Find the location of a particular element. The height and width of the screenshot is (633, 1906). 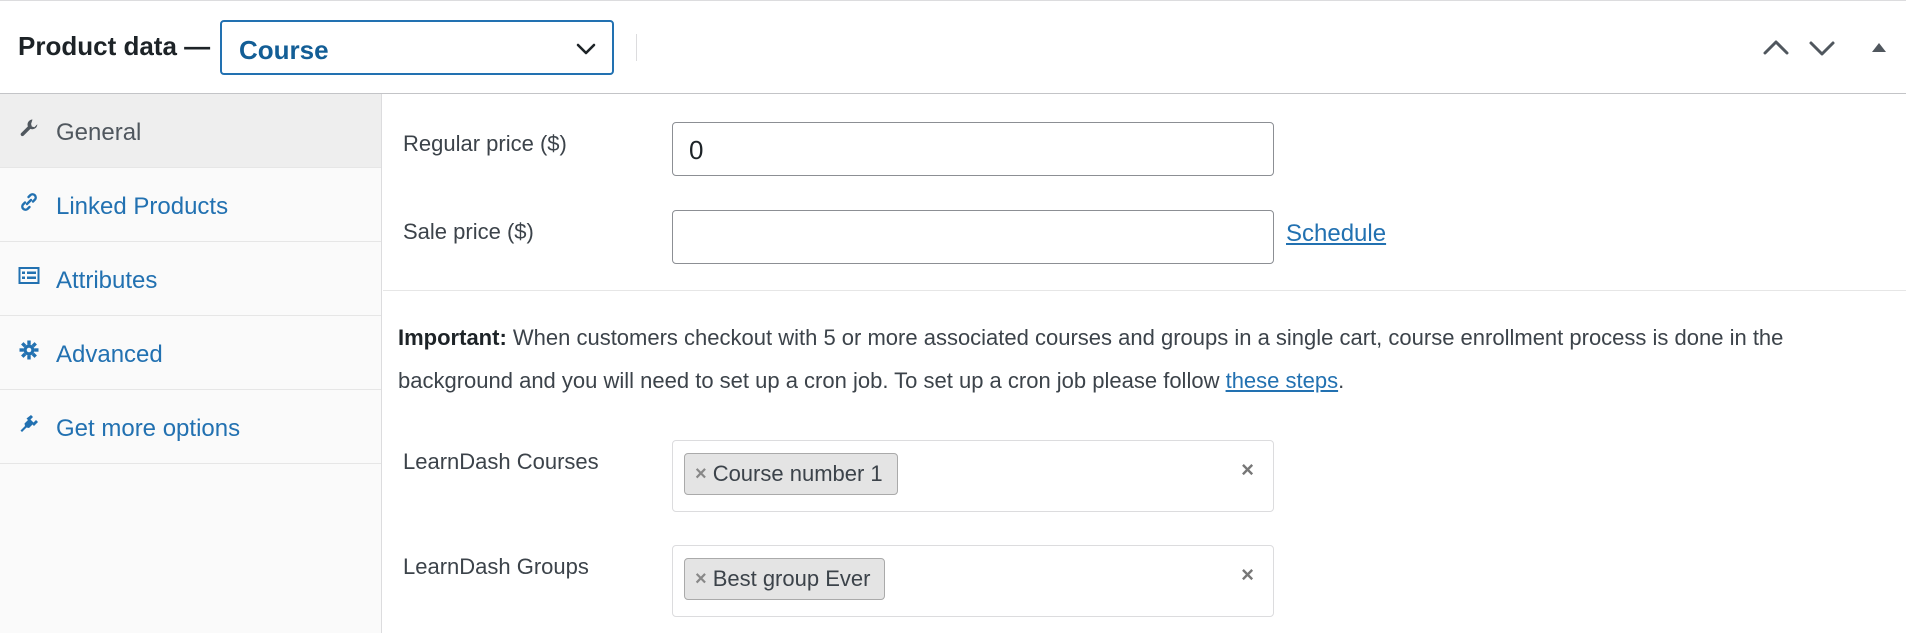

link-icon is located at coordinates (29, 202).